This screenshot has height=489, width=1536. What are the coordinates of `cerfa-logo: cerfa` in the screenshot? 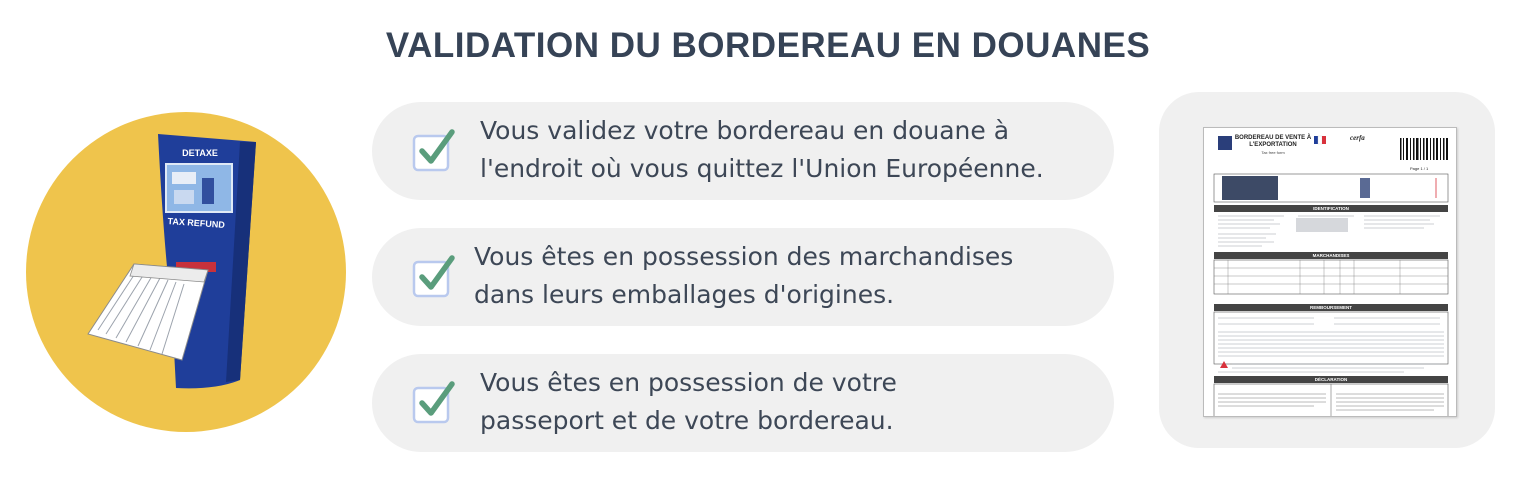 It's located at (1357, 138).